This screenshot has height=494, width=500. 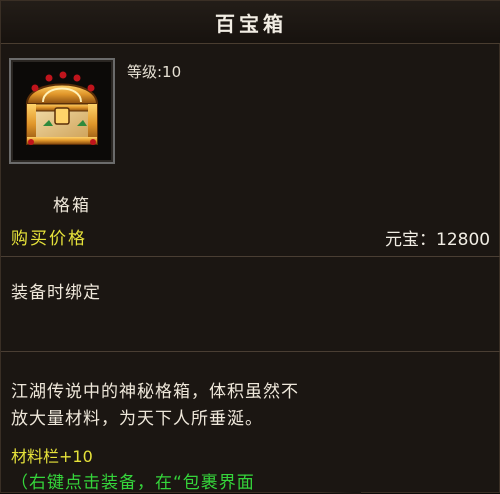 I want to click on binding-status: 装备时绑定, so click(x=56, y=293).